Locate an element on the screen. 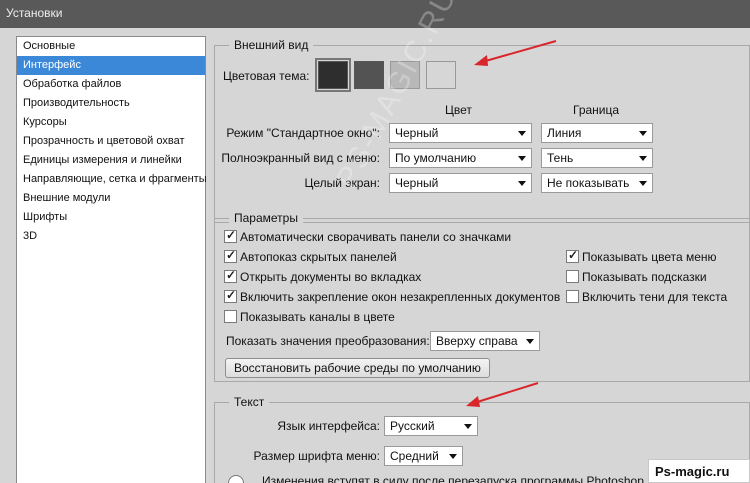 The image size is (750, 483). ui-language-value: Русский is located at coordinates (412, 426).